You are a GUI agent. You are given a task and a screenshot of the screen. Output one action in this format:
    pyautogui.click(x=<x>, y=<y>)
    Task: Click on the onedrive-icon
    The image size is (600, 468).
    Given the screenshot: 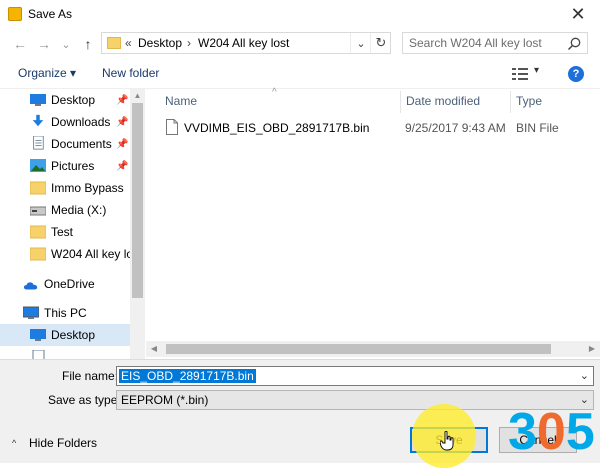 What is the action you would take?
    pyautogui.click(x=30, y=286)
    